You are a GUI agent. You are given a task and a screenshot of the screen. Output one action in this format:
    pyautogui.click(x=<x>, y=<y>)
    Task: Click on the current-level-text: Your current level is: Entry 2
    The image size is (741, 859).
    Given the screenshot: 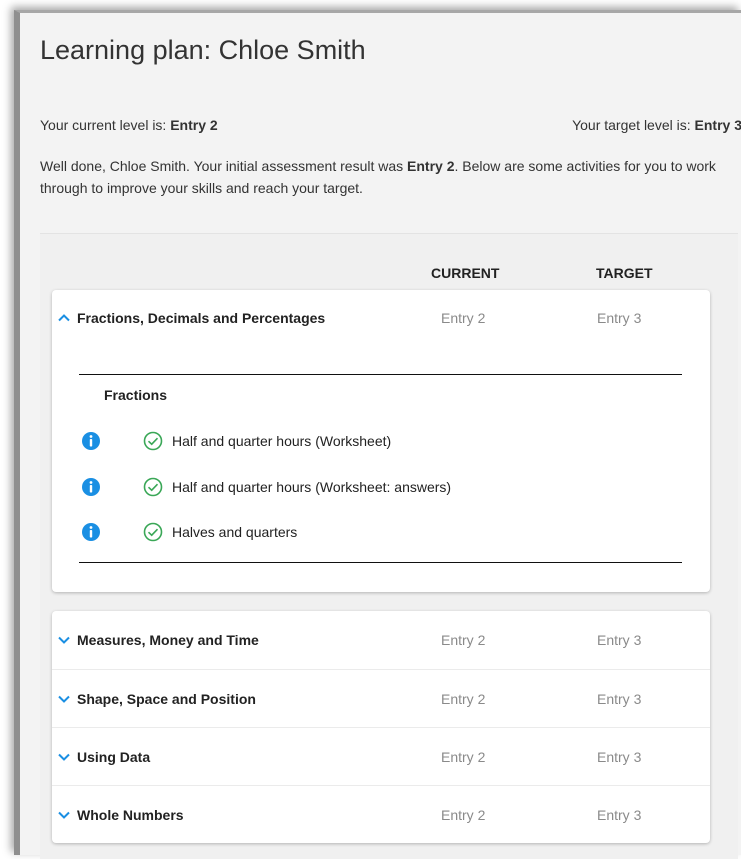 What is the action you would take?
    pyautogui.click(x=129, y=125)
    